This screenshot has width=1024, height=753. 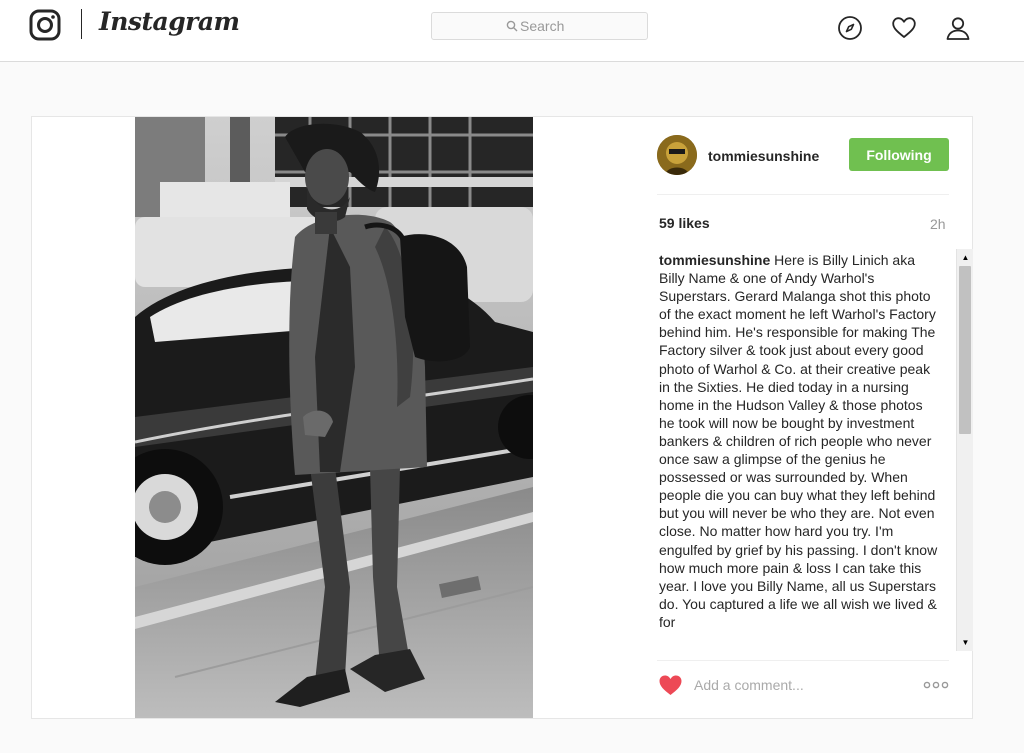 What do you see at coordinates (45, 25) in the screenshot?
I see `instagram-camera-icon` at bounding box center [45, 25].